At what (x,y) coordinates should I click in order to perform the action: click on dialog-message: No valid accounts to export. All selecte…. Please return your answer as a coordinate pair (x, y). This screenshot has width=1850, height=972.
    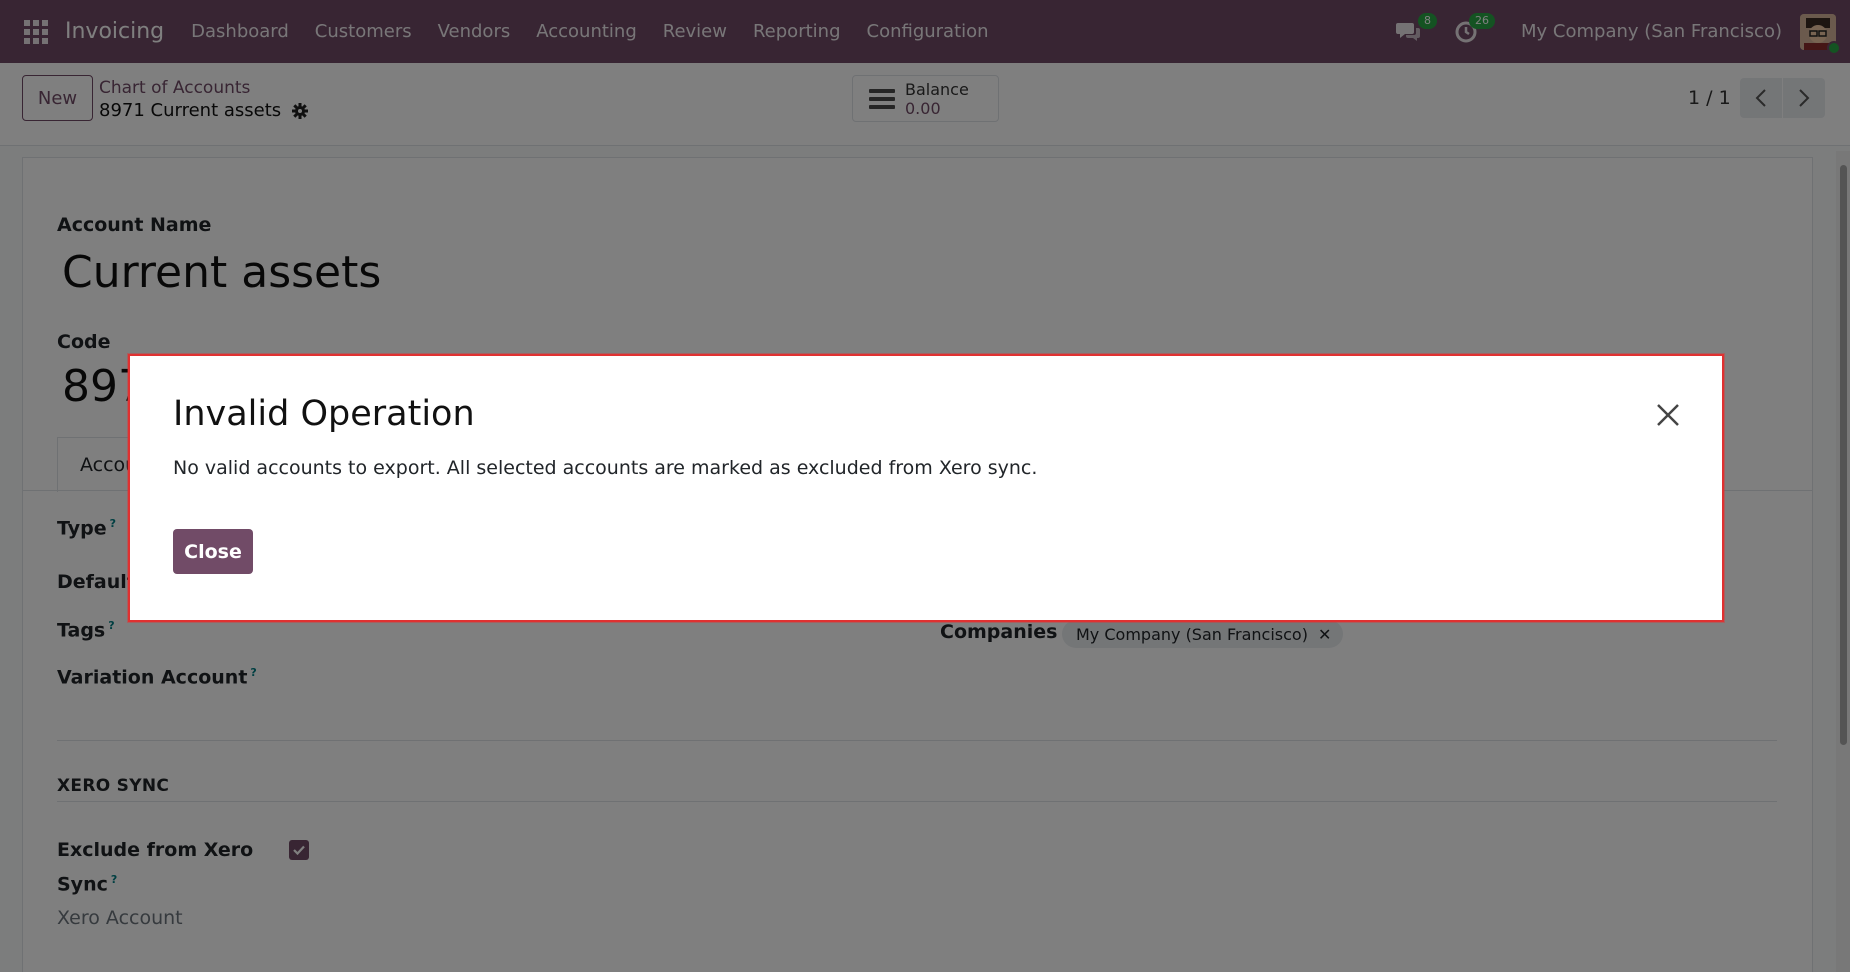
    Looking at the image, I should click on (605, 468).